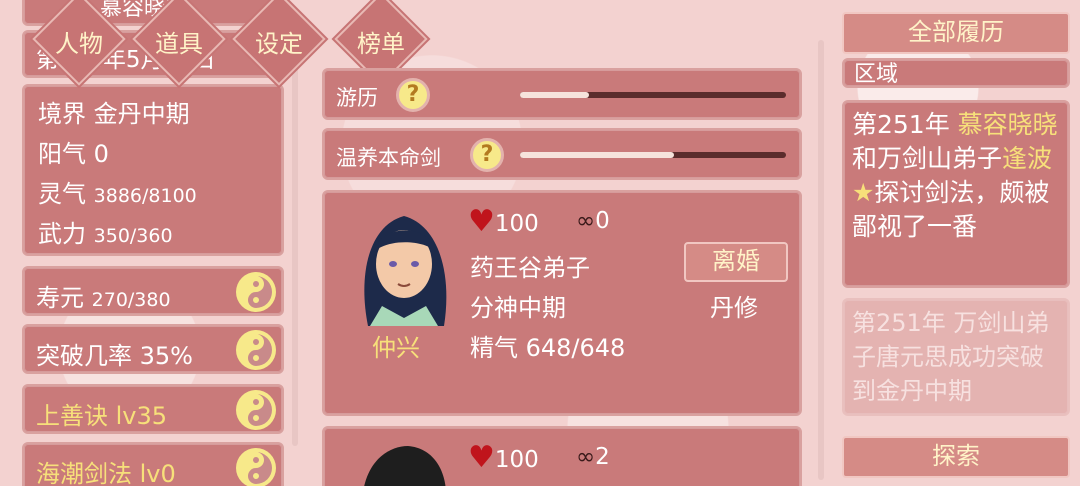  Describe the element at coordinates (388, 158) in the screenshot. I see `activity-label: 温养本命剑` at that location.